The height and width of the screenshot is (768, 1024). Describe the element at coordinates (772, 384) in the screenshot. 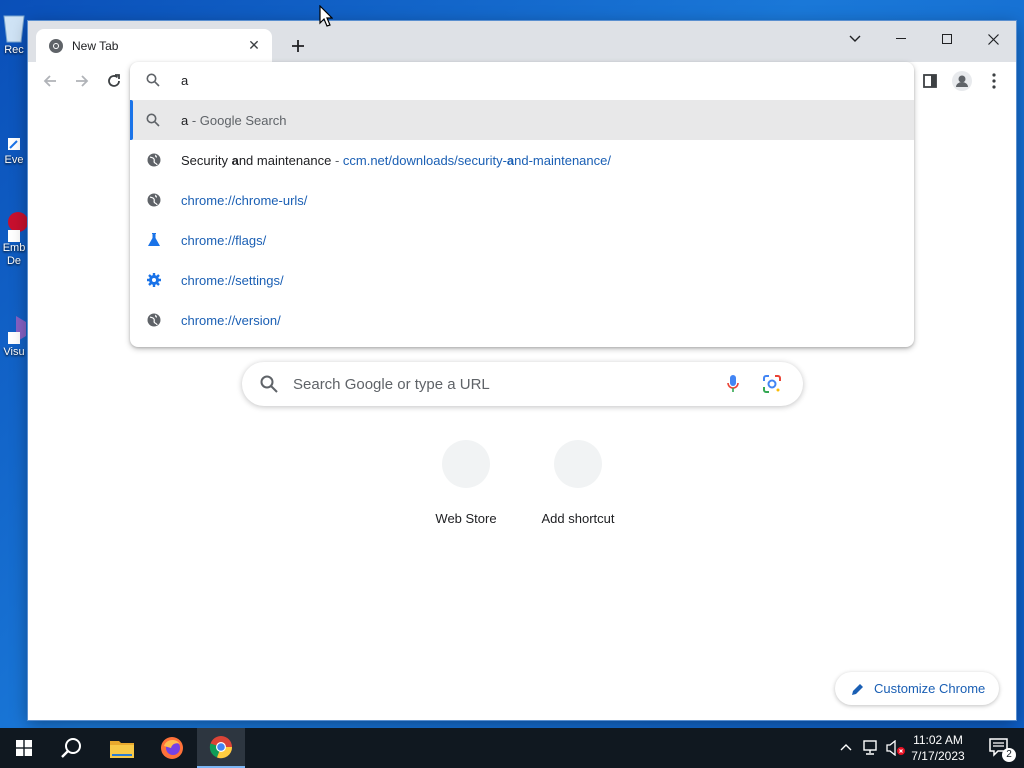

I see `google-lens-icon` at that location.